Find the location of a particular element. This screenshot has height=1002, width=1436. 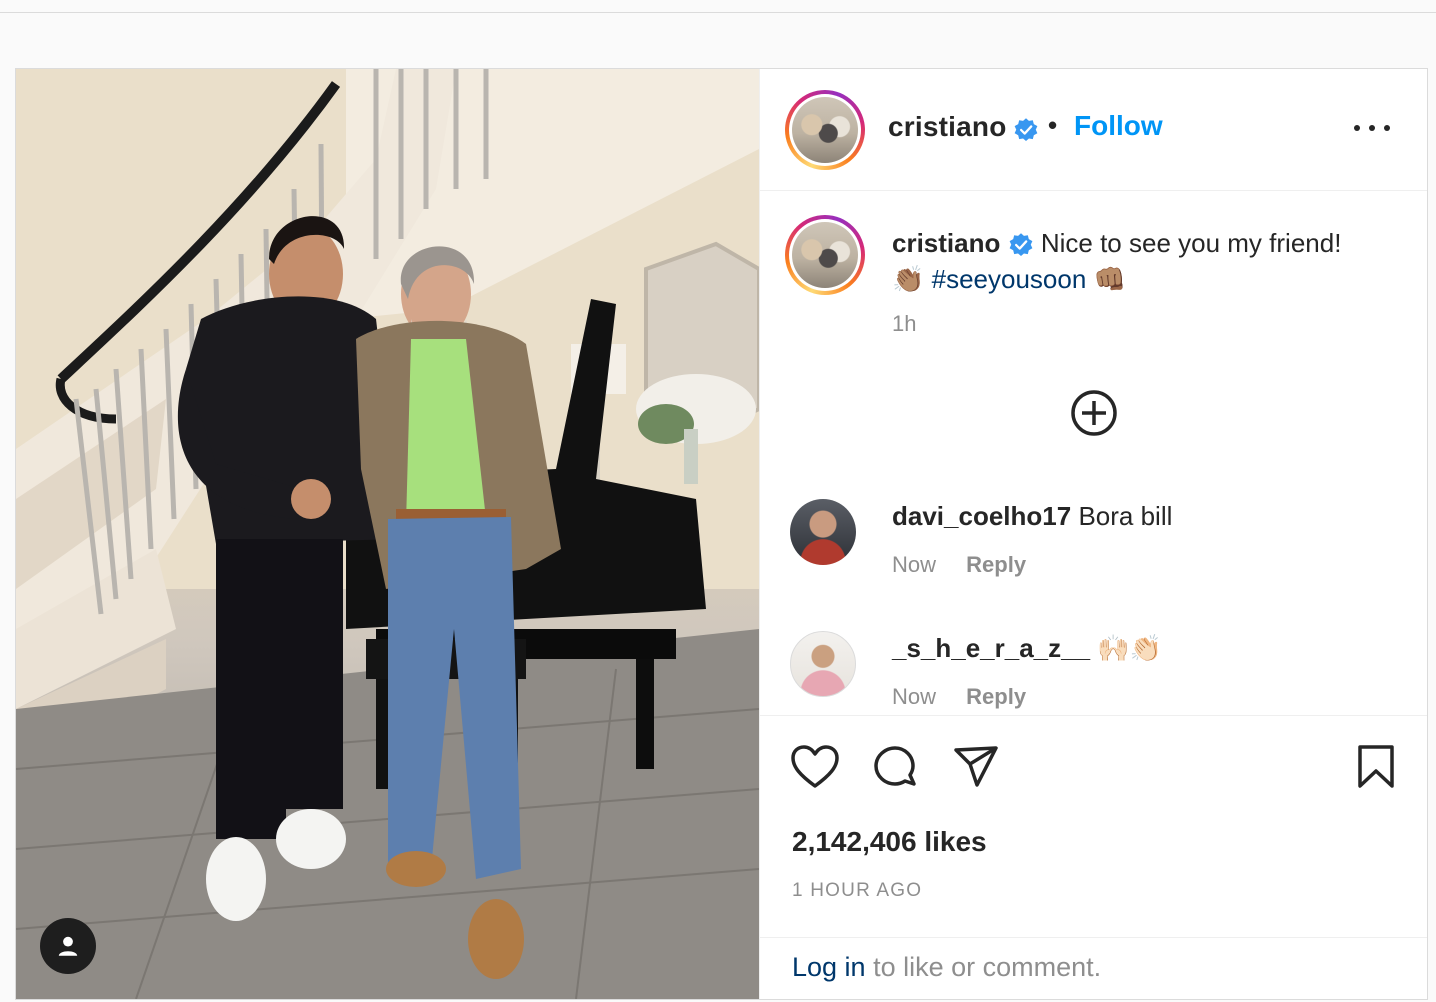

top-divider is located at coordinates (718, 12).